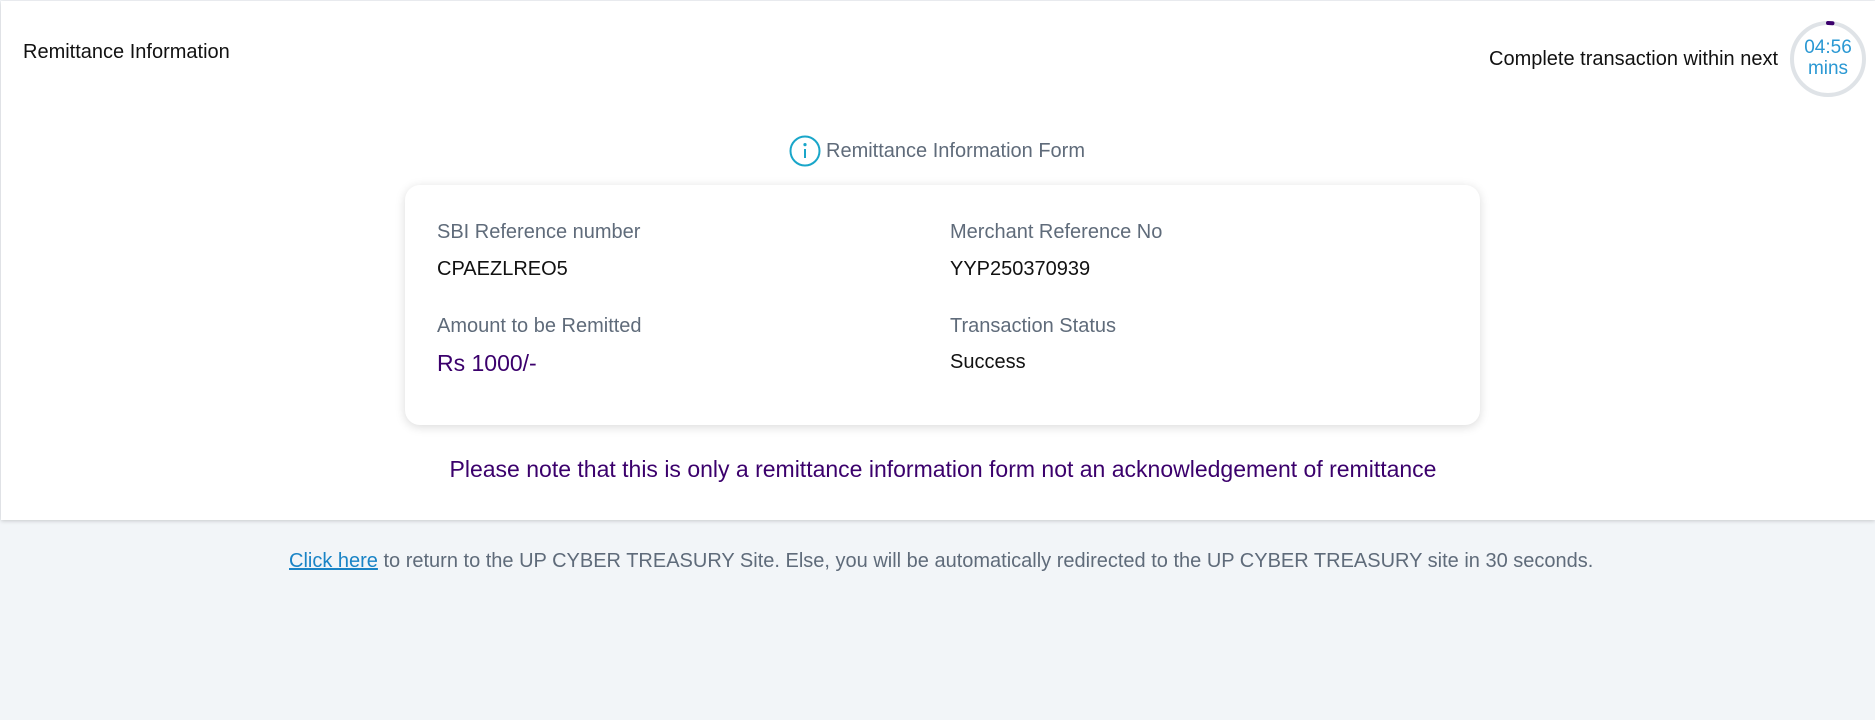 This screenshot has width=1875, height=720. Describe the element at coordinates (539, 326) in the screenshot. I see `amount-label: Amount to be Remitted` at that location.